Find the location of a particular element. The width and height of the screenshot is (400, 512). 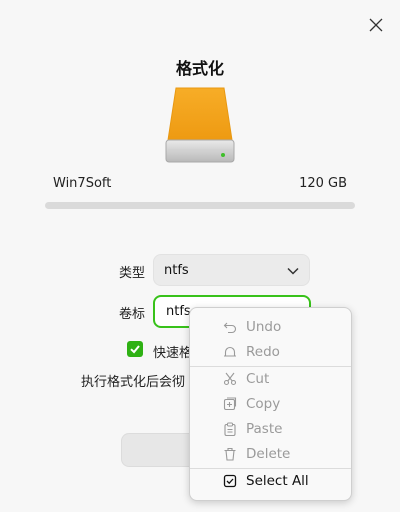

copy-icon is located at coordinates (230, 404).